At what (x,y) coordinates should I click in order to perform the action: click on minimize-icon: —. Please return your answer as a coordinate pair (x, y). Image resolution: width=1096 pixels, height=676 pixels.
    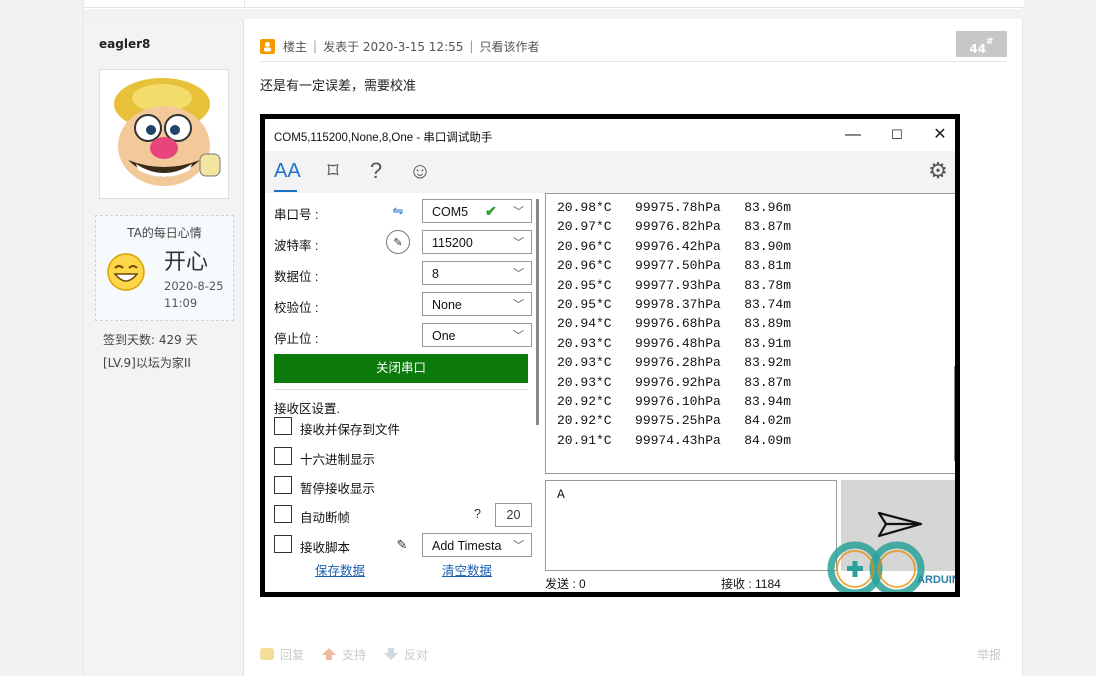
    Looking at the image, I should click on (853, 134).